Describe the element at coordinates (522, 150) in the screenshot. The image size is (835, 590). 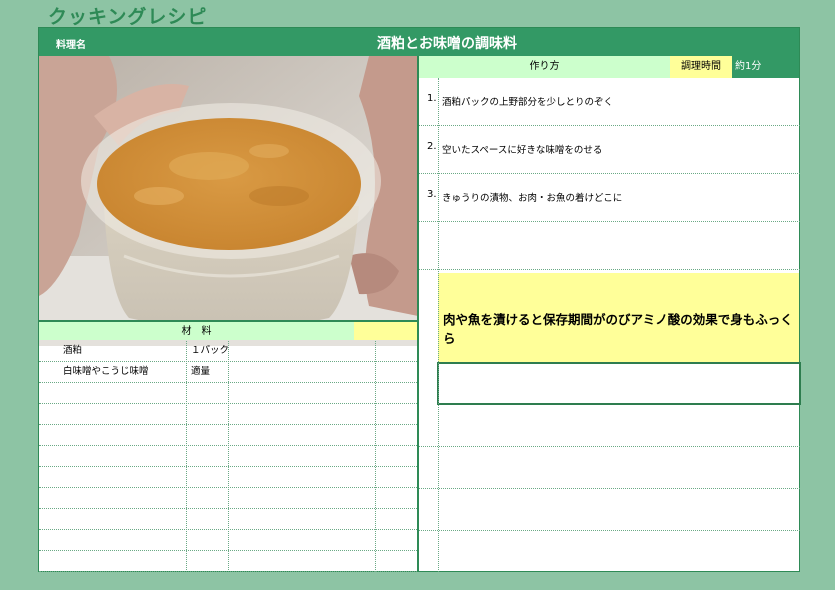
I see `step-text: 空いたスペースに好きな味噌をのせる` at that location.